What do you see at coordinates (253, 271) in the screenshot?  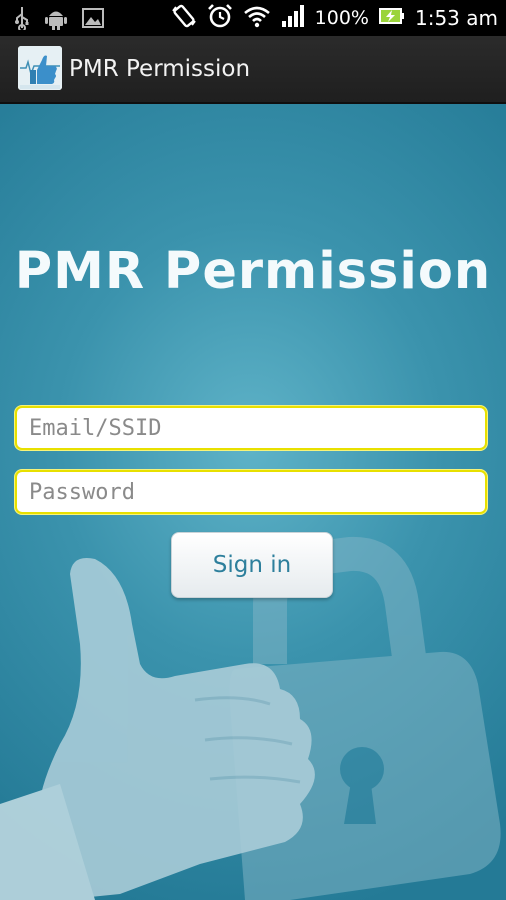 I see `hero-title: PMR Permission` at bounding box center [253, 271].